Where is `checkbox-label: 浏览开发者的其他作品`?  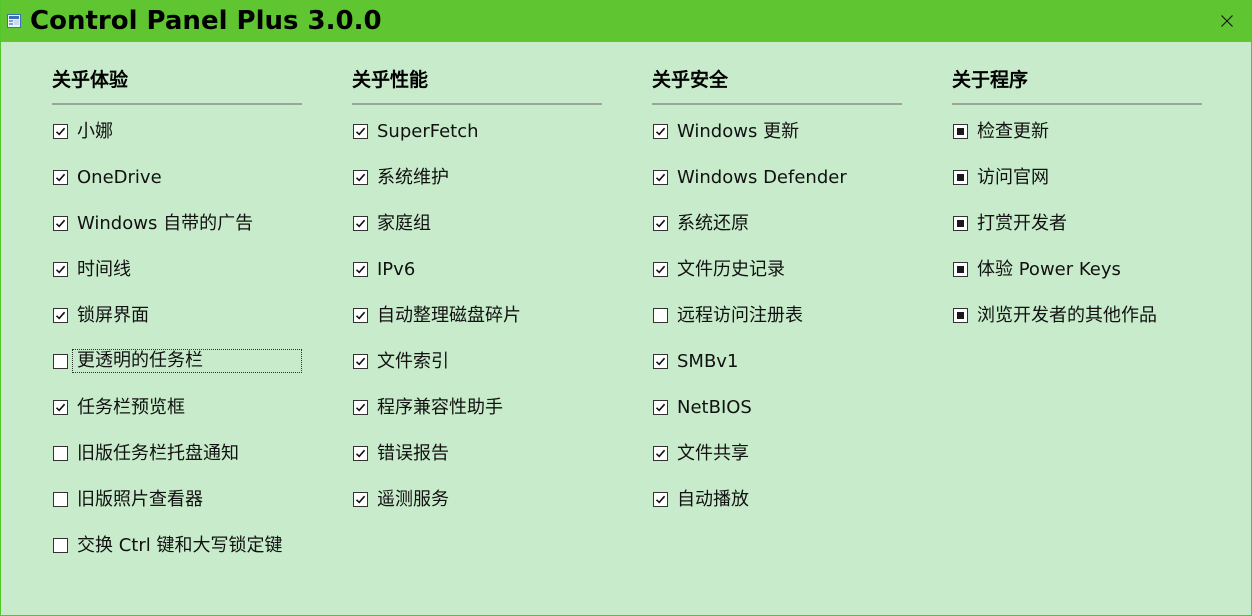 checkbox-label: 浏览开发者的其他作品 is located at coordinates (1067, 315).